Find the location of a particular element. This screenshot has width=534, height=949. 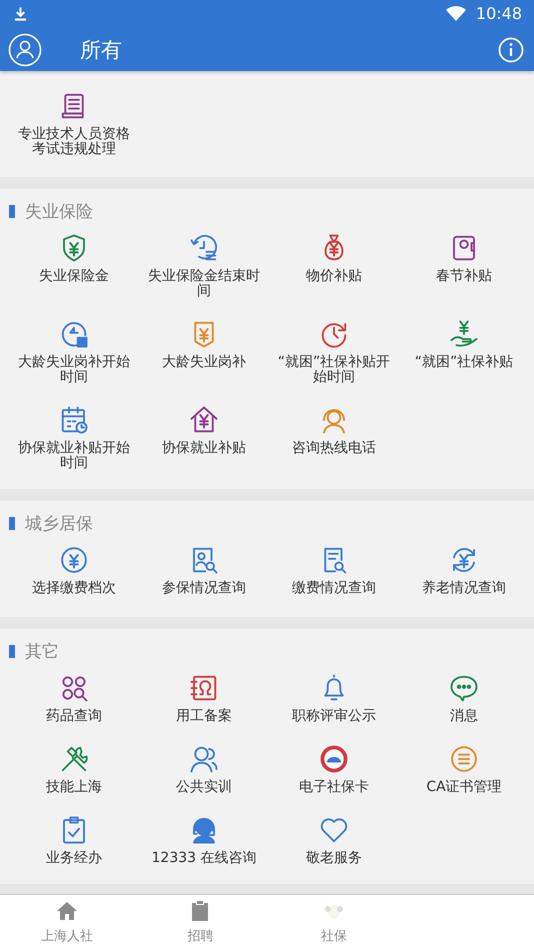

service-item: 春节补贴 is located at coordinates (464, 274).